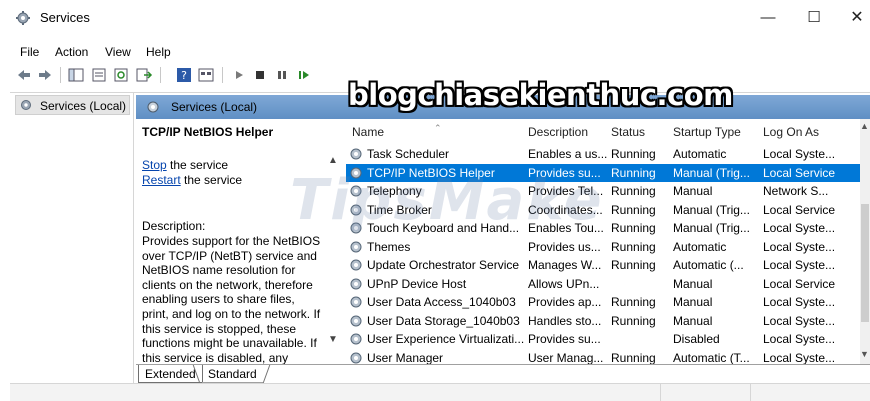 Image resolution: width=870 pixels, height=401 pixels. What do you see at coordinates (144, 75) in the screenshot?
I see `export-icon` at bounding box center [144, 75].